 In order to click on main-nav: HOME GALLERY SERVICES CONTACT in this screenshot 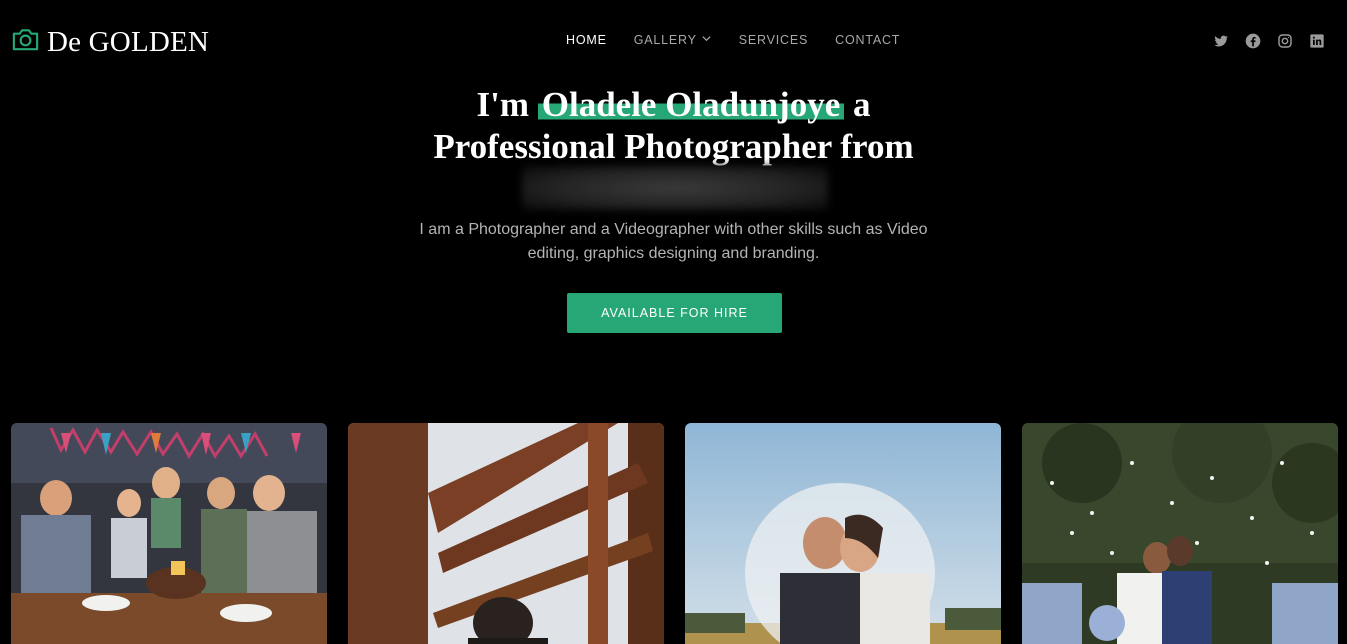, I will do `click(746, 40)`.